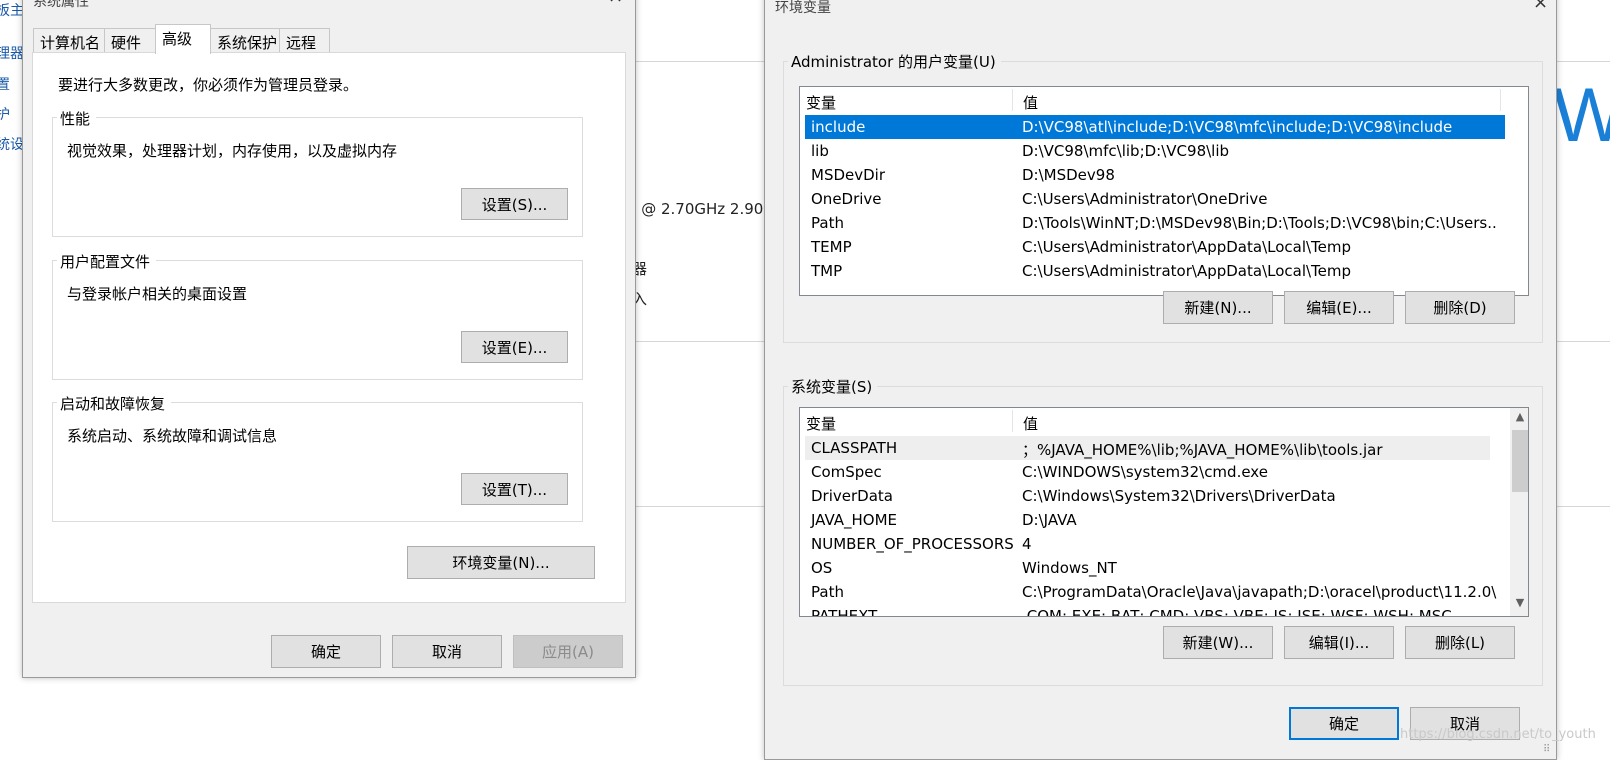  Describe the element at coordinates (5, 114) in the screenshot. I see `background-sidebar-item: 护` at that location.